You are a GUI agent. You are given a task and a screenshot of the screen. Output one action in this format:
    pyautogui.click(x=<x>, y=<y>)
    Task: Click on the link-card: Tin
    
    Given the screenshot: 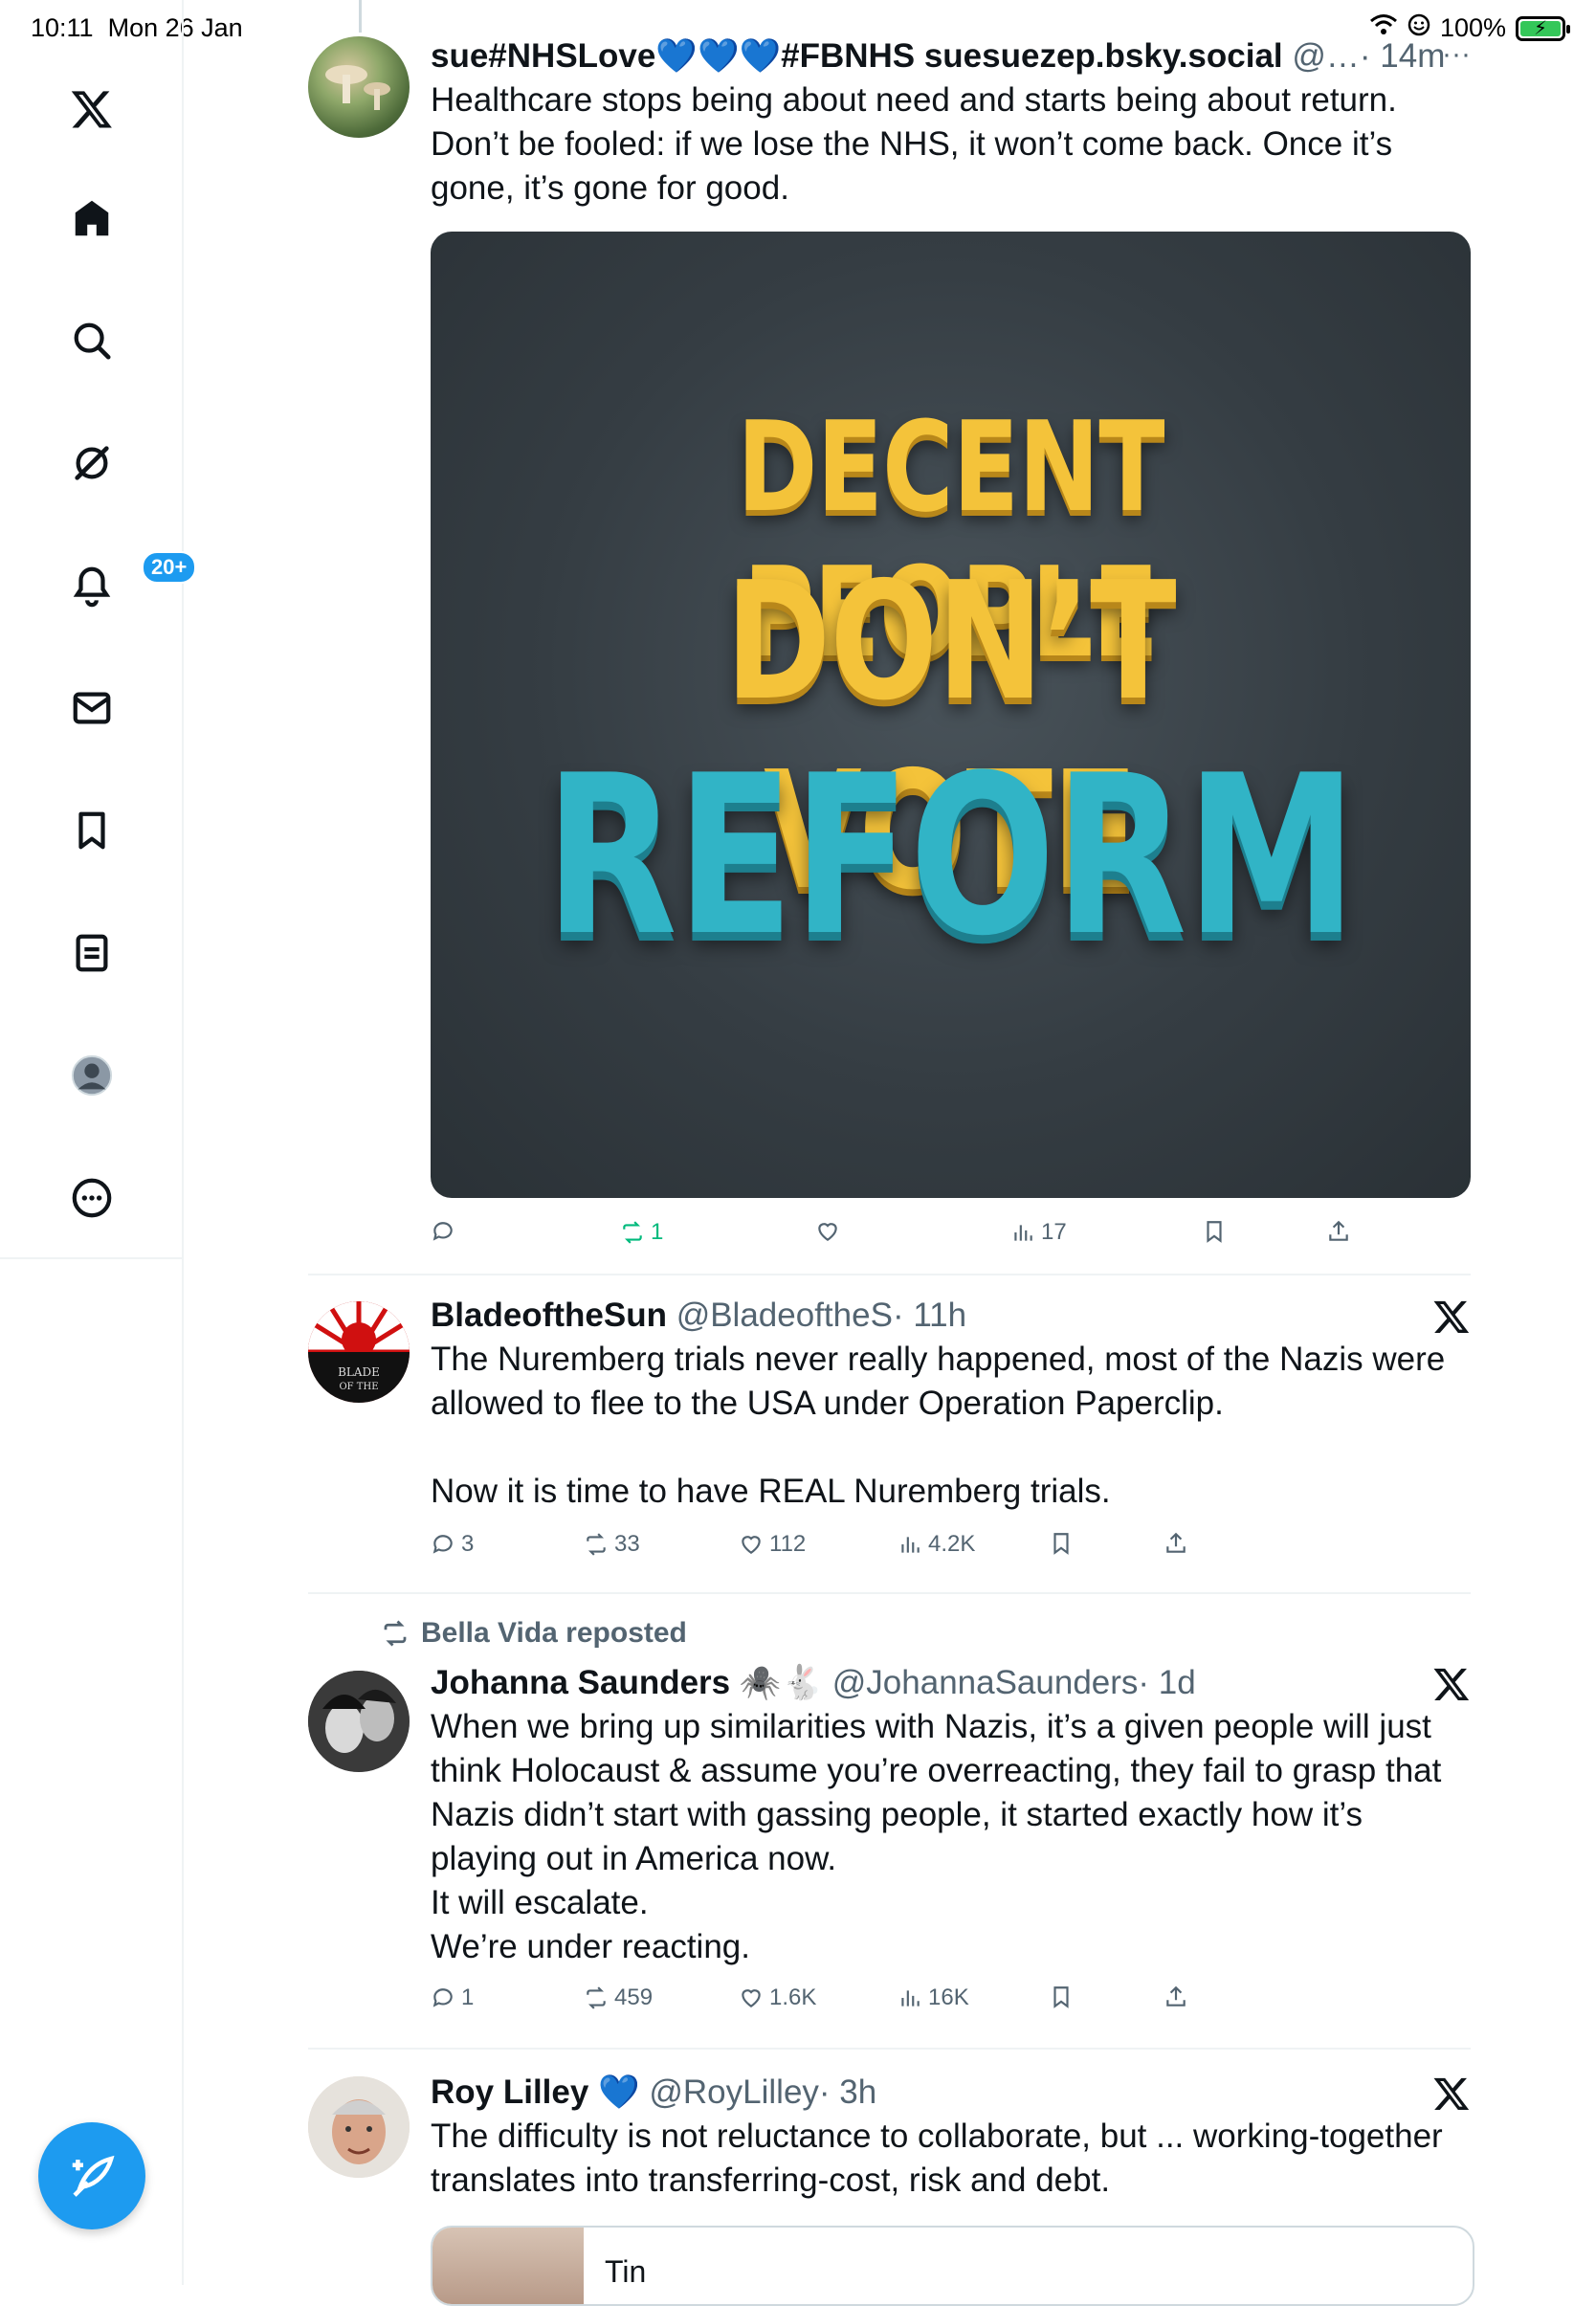 What is the action you would take?
    pyautogui.click(x=953, y=2266)
    